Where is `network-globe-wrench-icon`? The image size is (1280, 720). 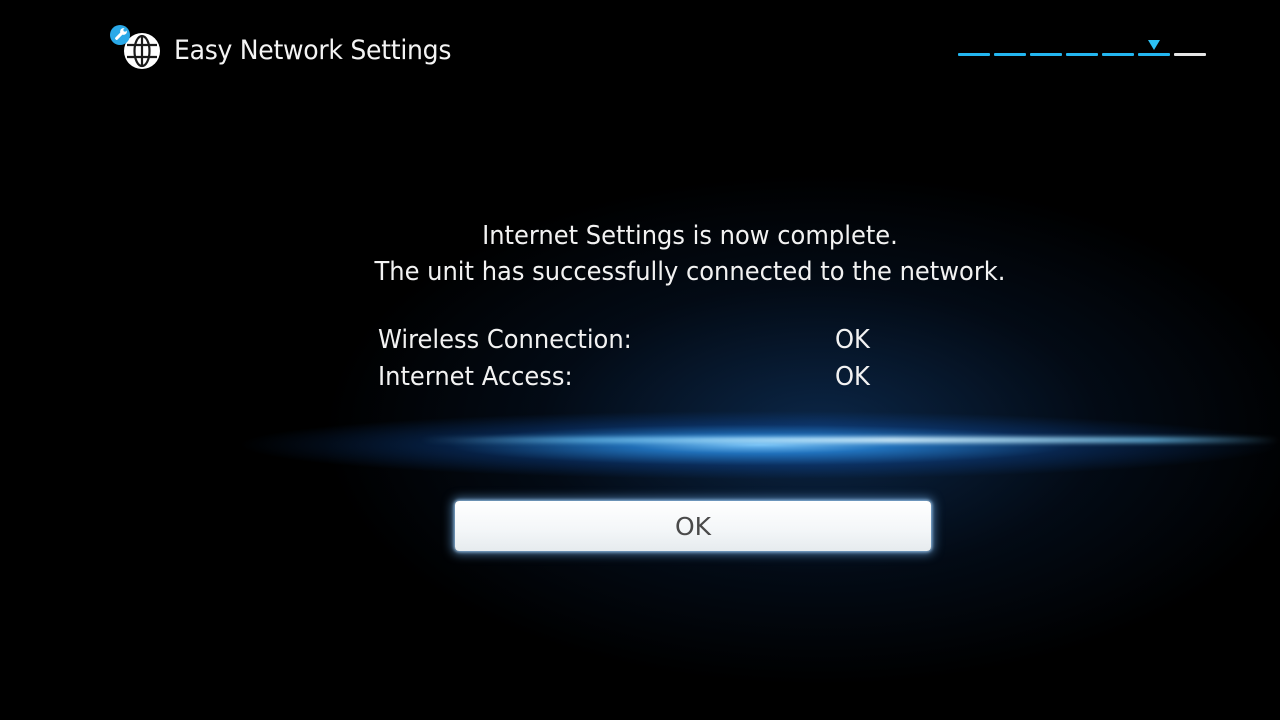 network-globe-wrench-icon is located at coordinates (136, 50).